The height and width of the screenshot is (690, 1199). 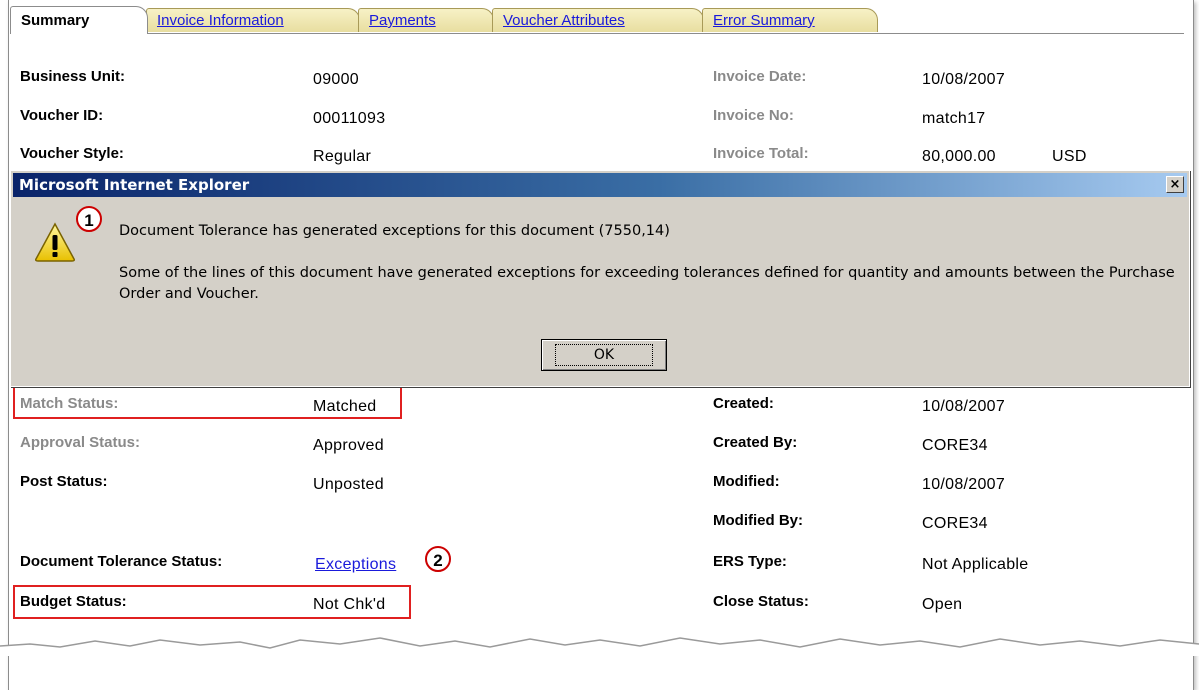 I want to click on invoice-no-value: match17, so click(x=954, y=118).